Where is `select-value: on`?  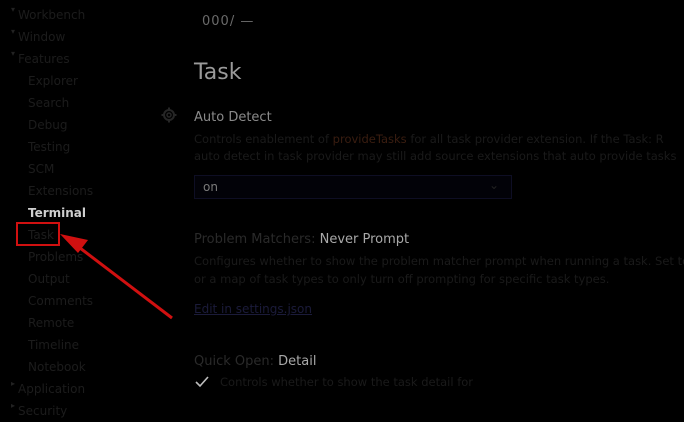 select-value: on is located at coordinates (210, 187).